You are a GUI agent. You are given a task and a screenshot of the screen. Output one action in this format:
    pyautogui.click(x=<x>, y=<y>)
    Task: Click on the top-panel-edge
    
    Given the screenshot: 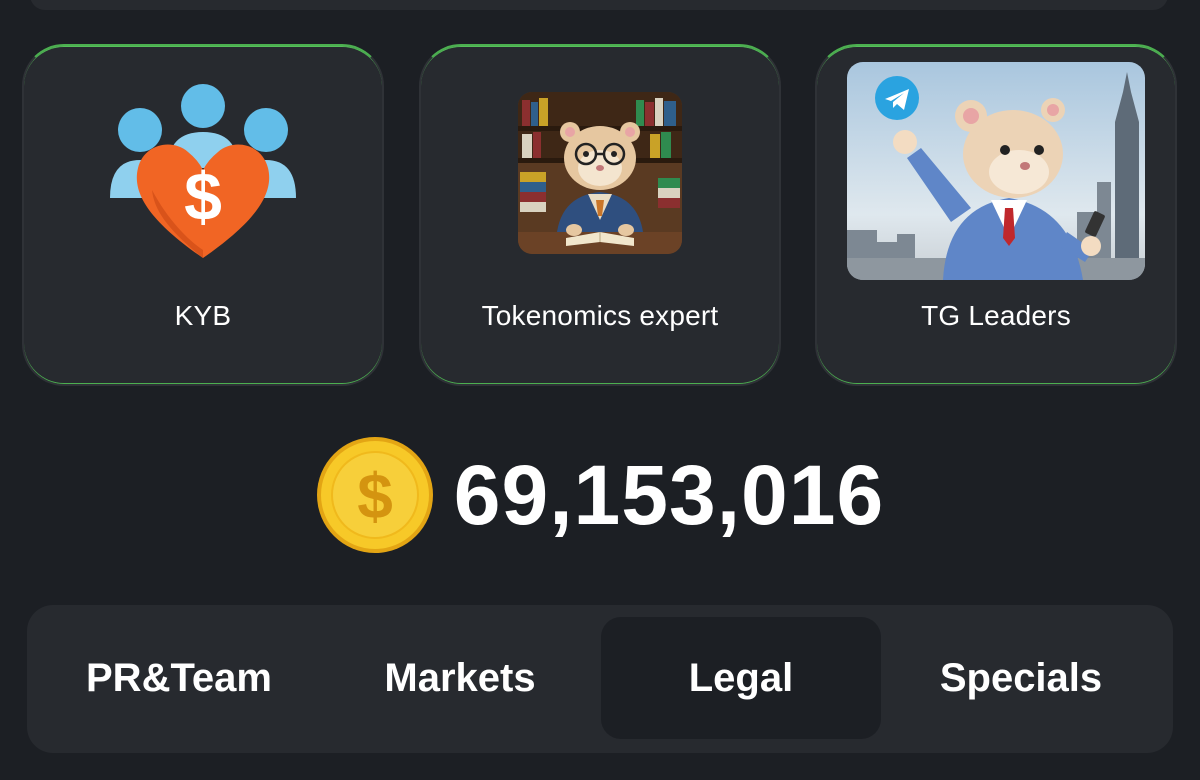 What is the action you would take?
    pyautogui.click(x=599, y=5)
    